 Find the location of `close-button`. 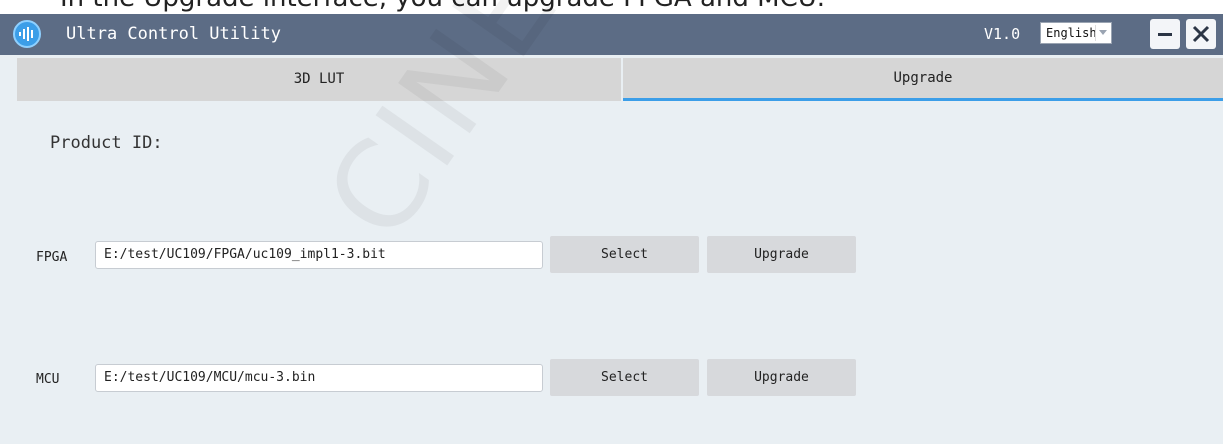

close-button is located at coordinates (1201, 34).